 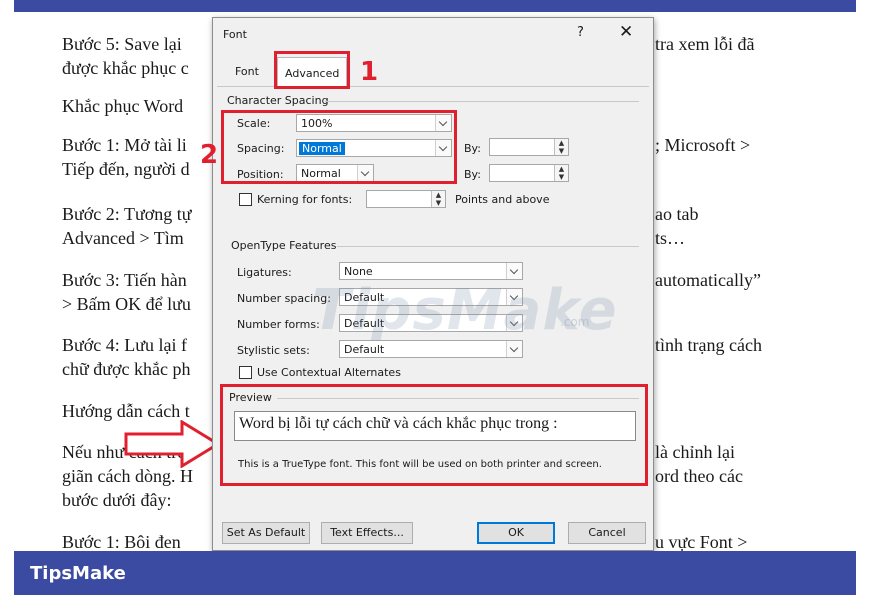 What do you see at coordinates (708, 280) in the screenshot?
I see `article-line: automatically”` at bounding box center [708, 280].